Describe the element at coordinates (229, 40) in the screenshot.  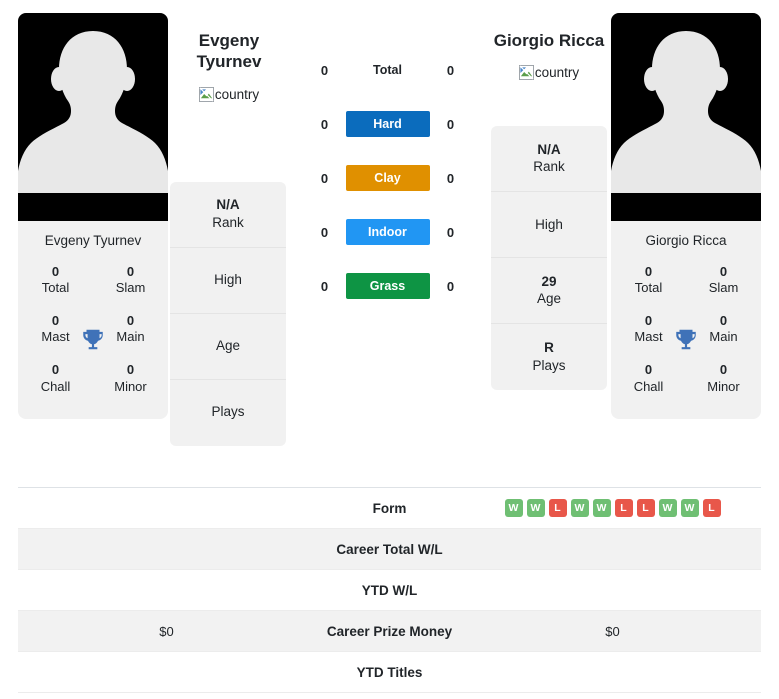
I see `player-name-line1: Evgeny` at that location.